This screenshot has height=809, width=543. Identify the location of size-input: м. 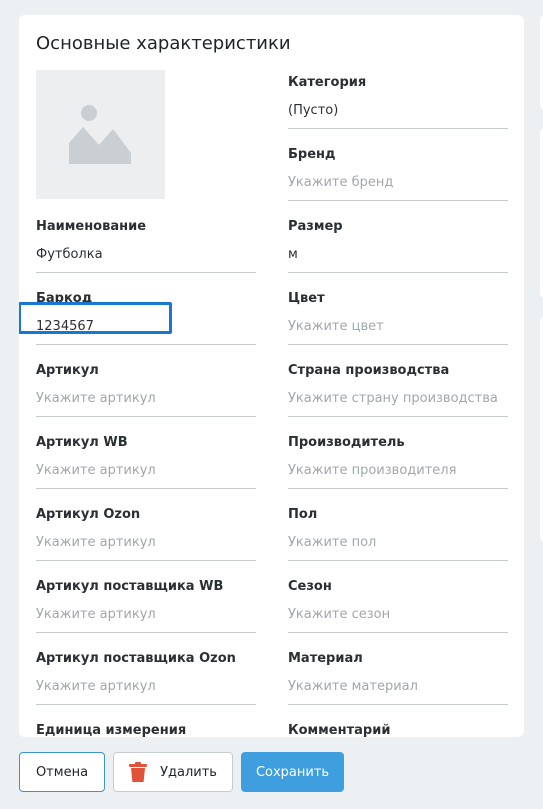
(293, 254).